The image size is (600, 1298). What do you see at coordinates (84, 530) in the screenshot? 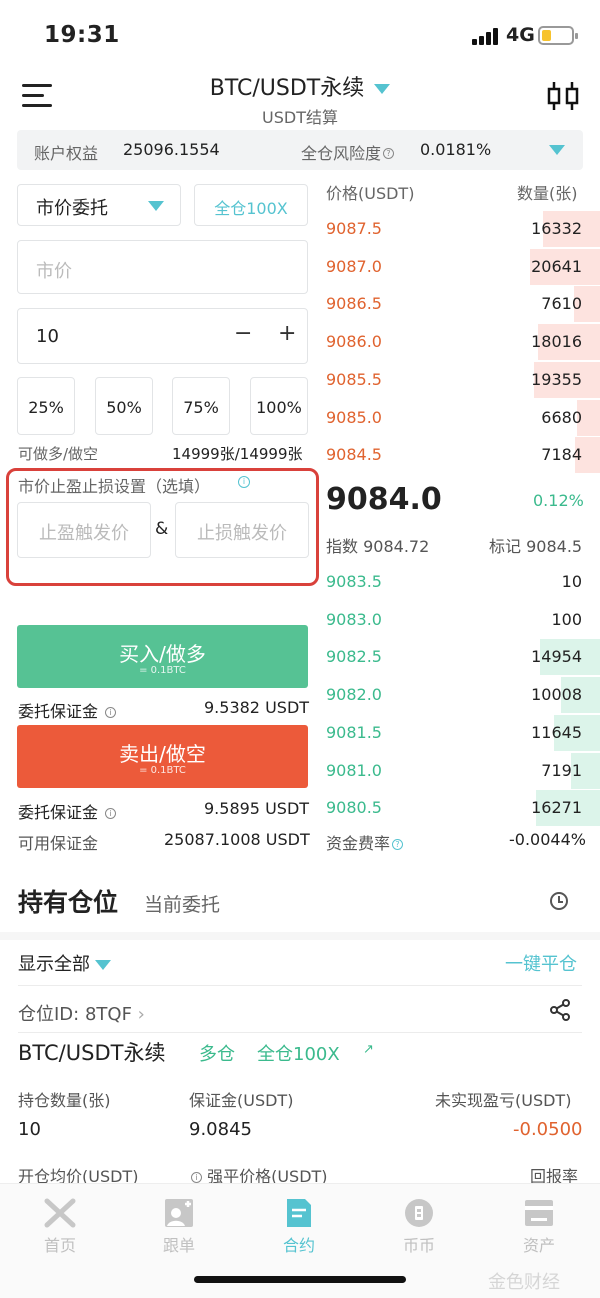
I see `take-profit-input: 止盈触发价` at bounding box center [84, 530].